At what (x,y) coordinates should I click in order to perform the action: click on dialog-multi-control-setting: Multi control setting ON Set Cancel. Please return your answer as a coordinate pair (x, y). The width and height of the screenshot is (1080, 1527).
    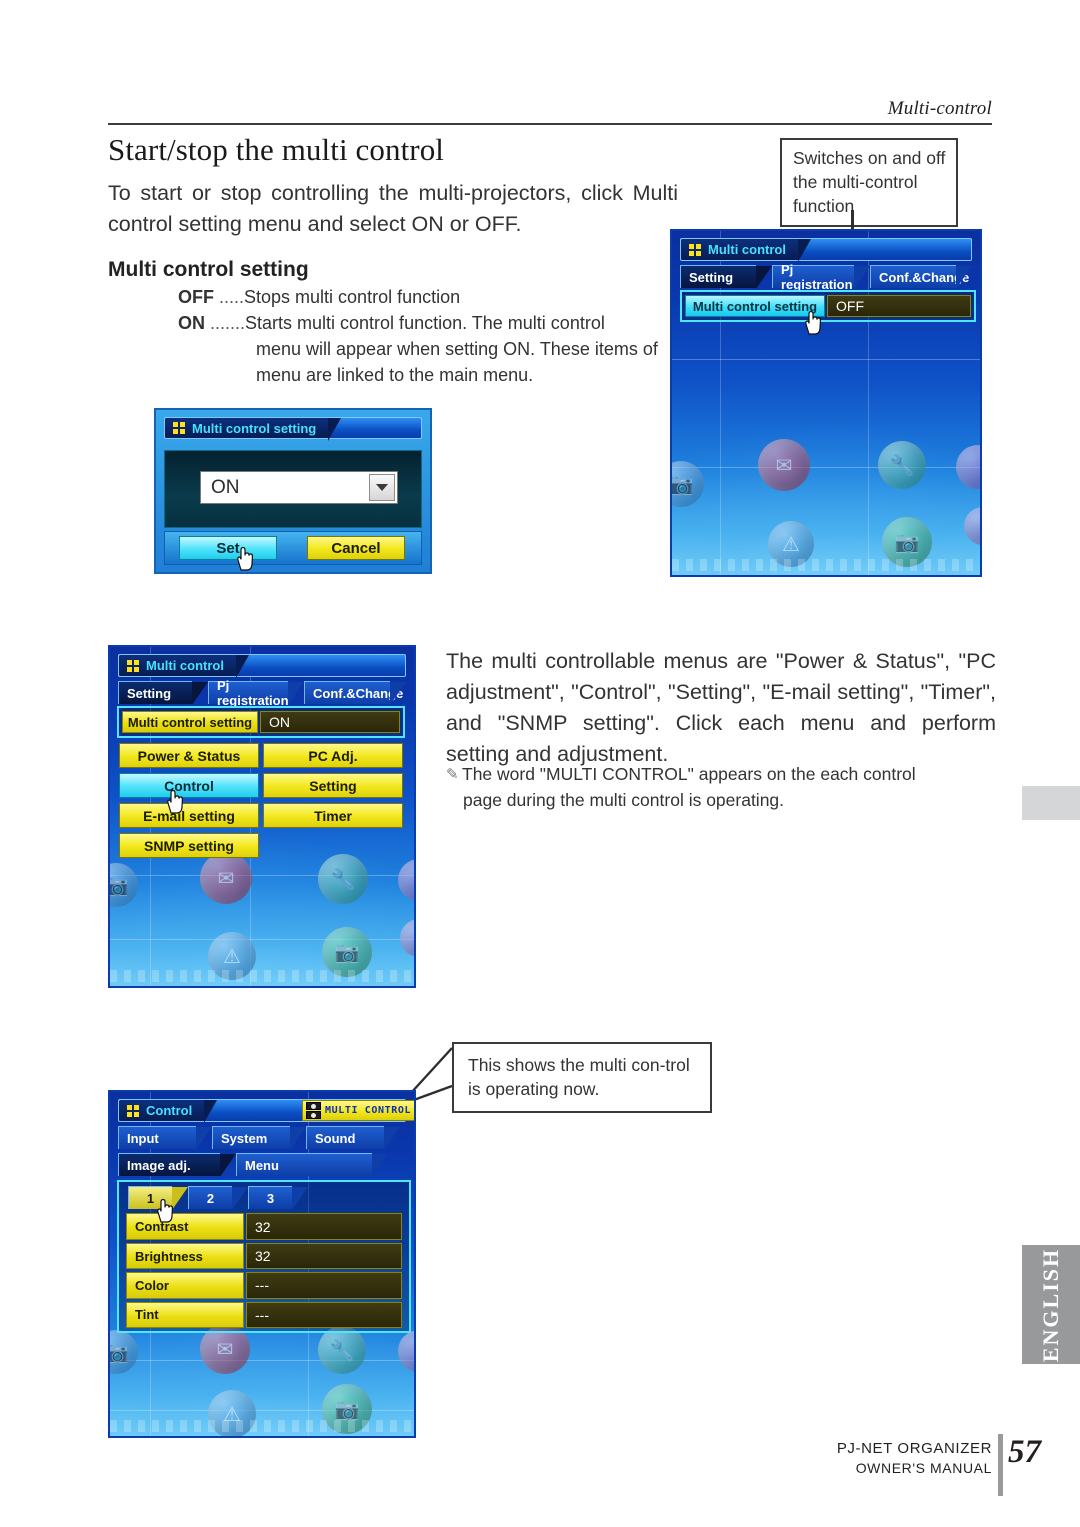
    Looking at the image, I should click on (293, 491).